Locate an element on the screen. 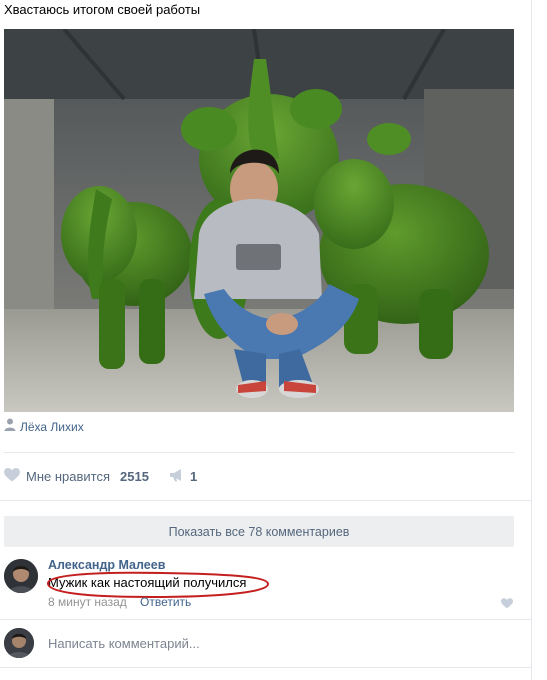 Image resolution: width=547 pixels, height=680 pixels. comment-time: 8 минут назад is located at coordinates (87, 602).